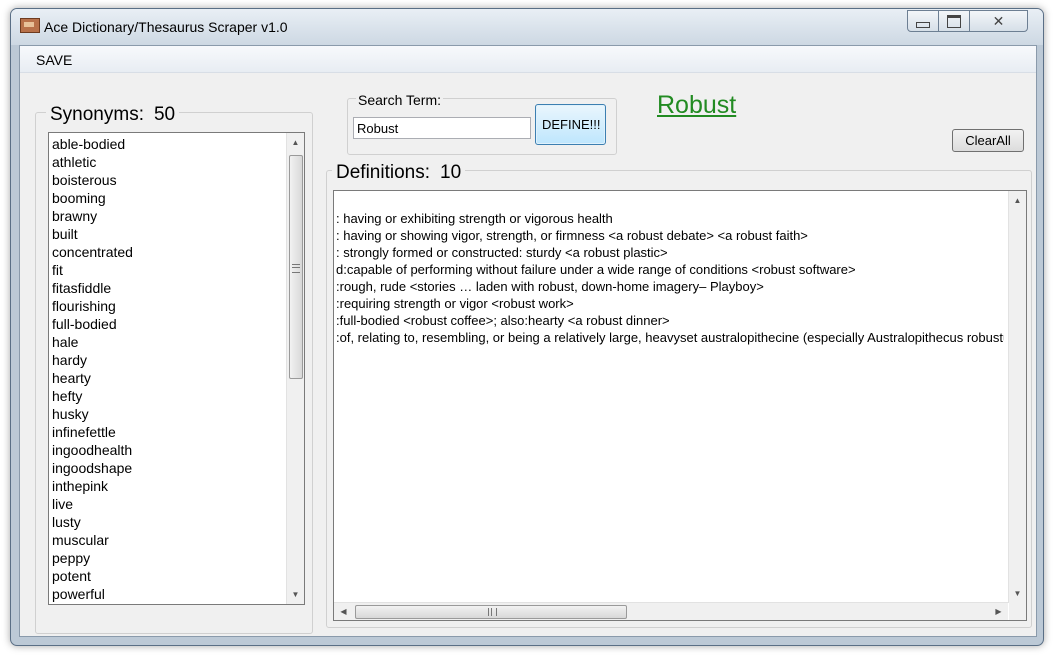 The height and width of the screenshot is (665, 1053). Describe the element at coordinates (988, 140) in the screenshot. I see `clear-all-button: ClearAll` at that location.